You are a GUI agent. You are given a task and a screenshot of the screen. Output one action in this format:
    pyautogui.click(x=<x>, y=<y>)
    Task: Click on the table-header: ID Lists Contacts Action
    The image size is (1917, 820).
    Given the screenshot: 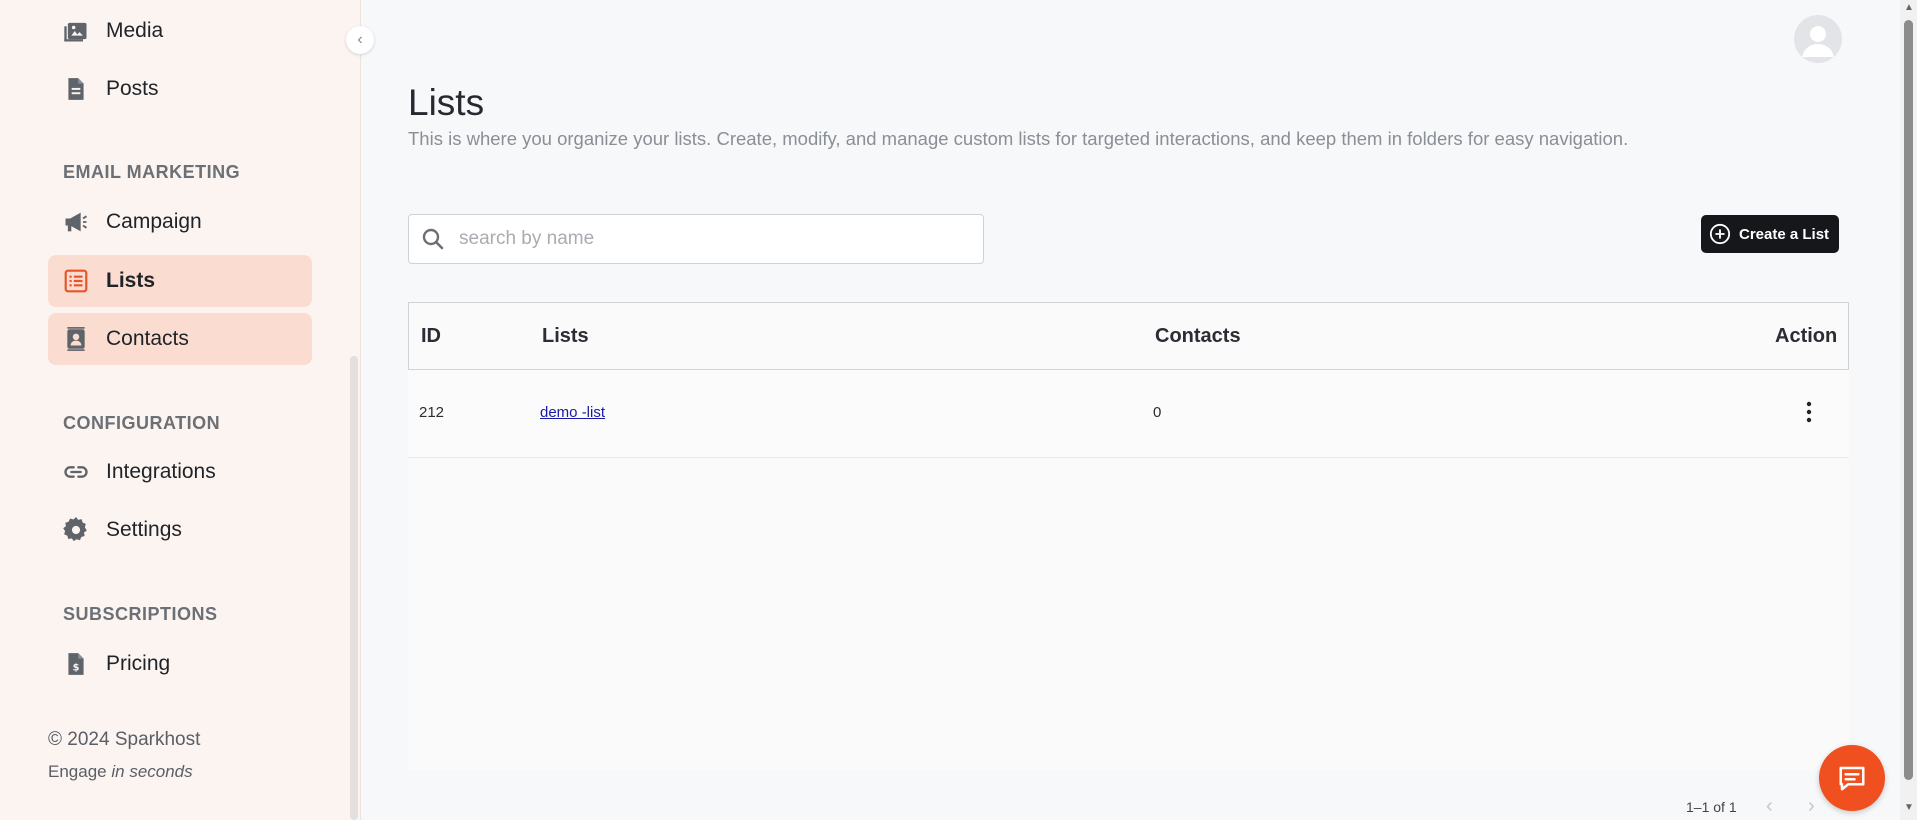 What is the action you would take?
    pyautogui.click(x=1128, y=336)
    